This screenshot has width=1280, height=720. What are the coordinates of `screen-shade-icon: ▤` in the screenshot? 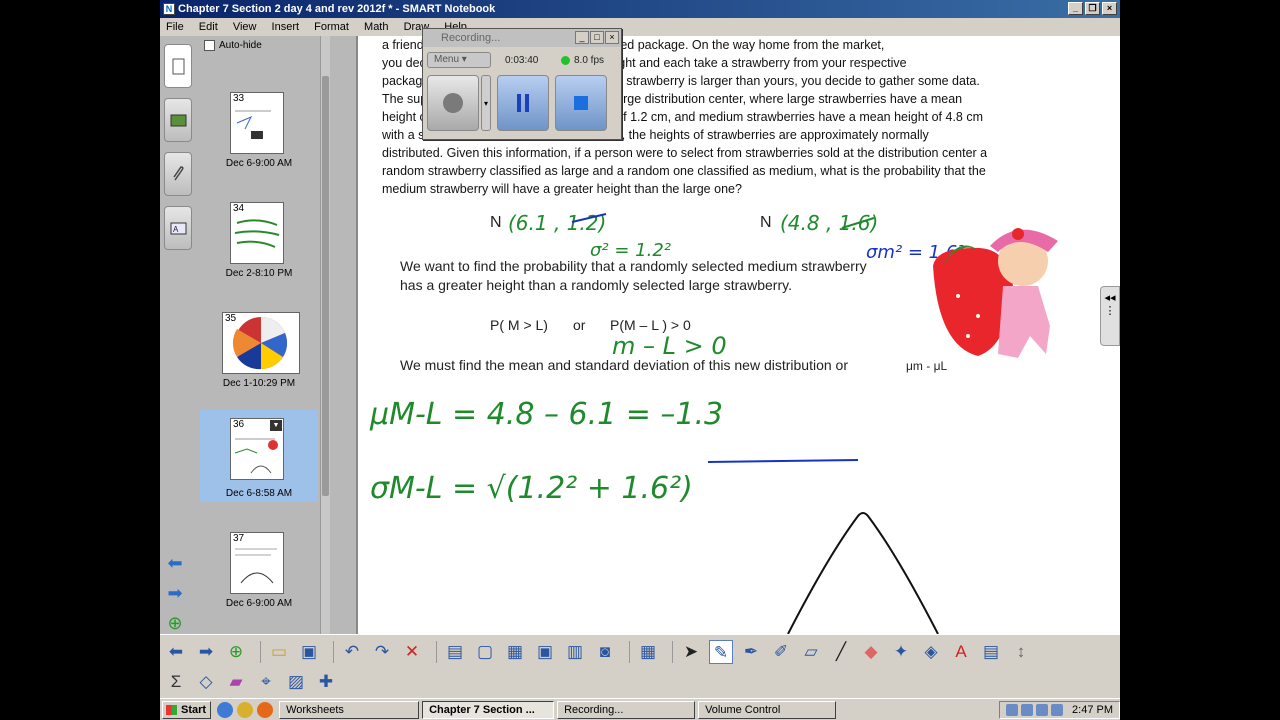 It's located at (455, 652).